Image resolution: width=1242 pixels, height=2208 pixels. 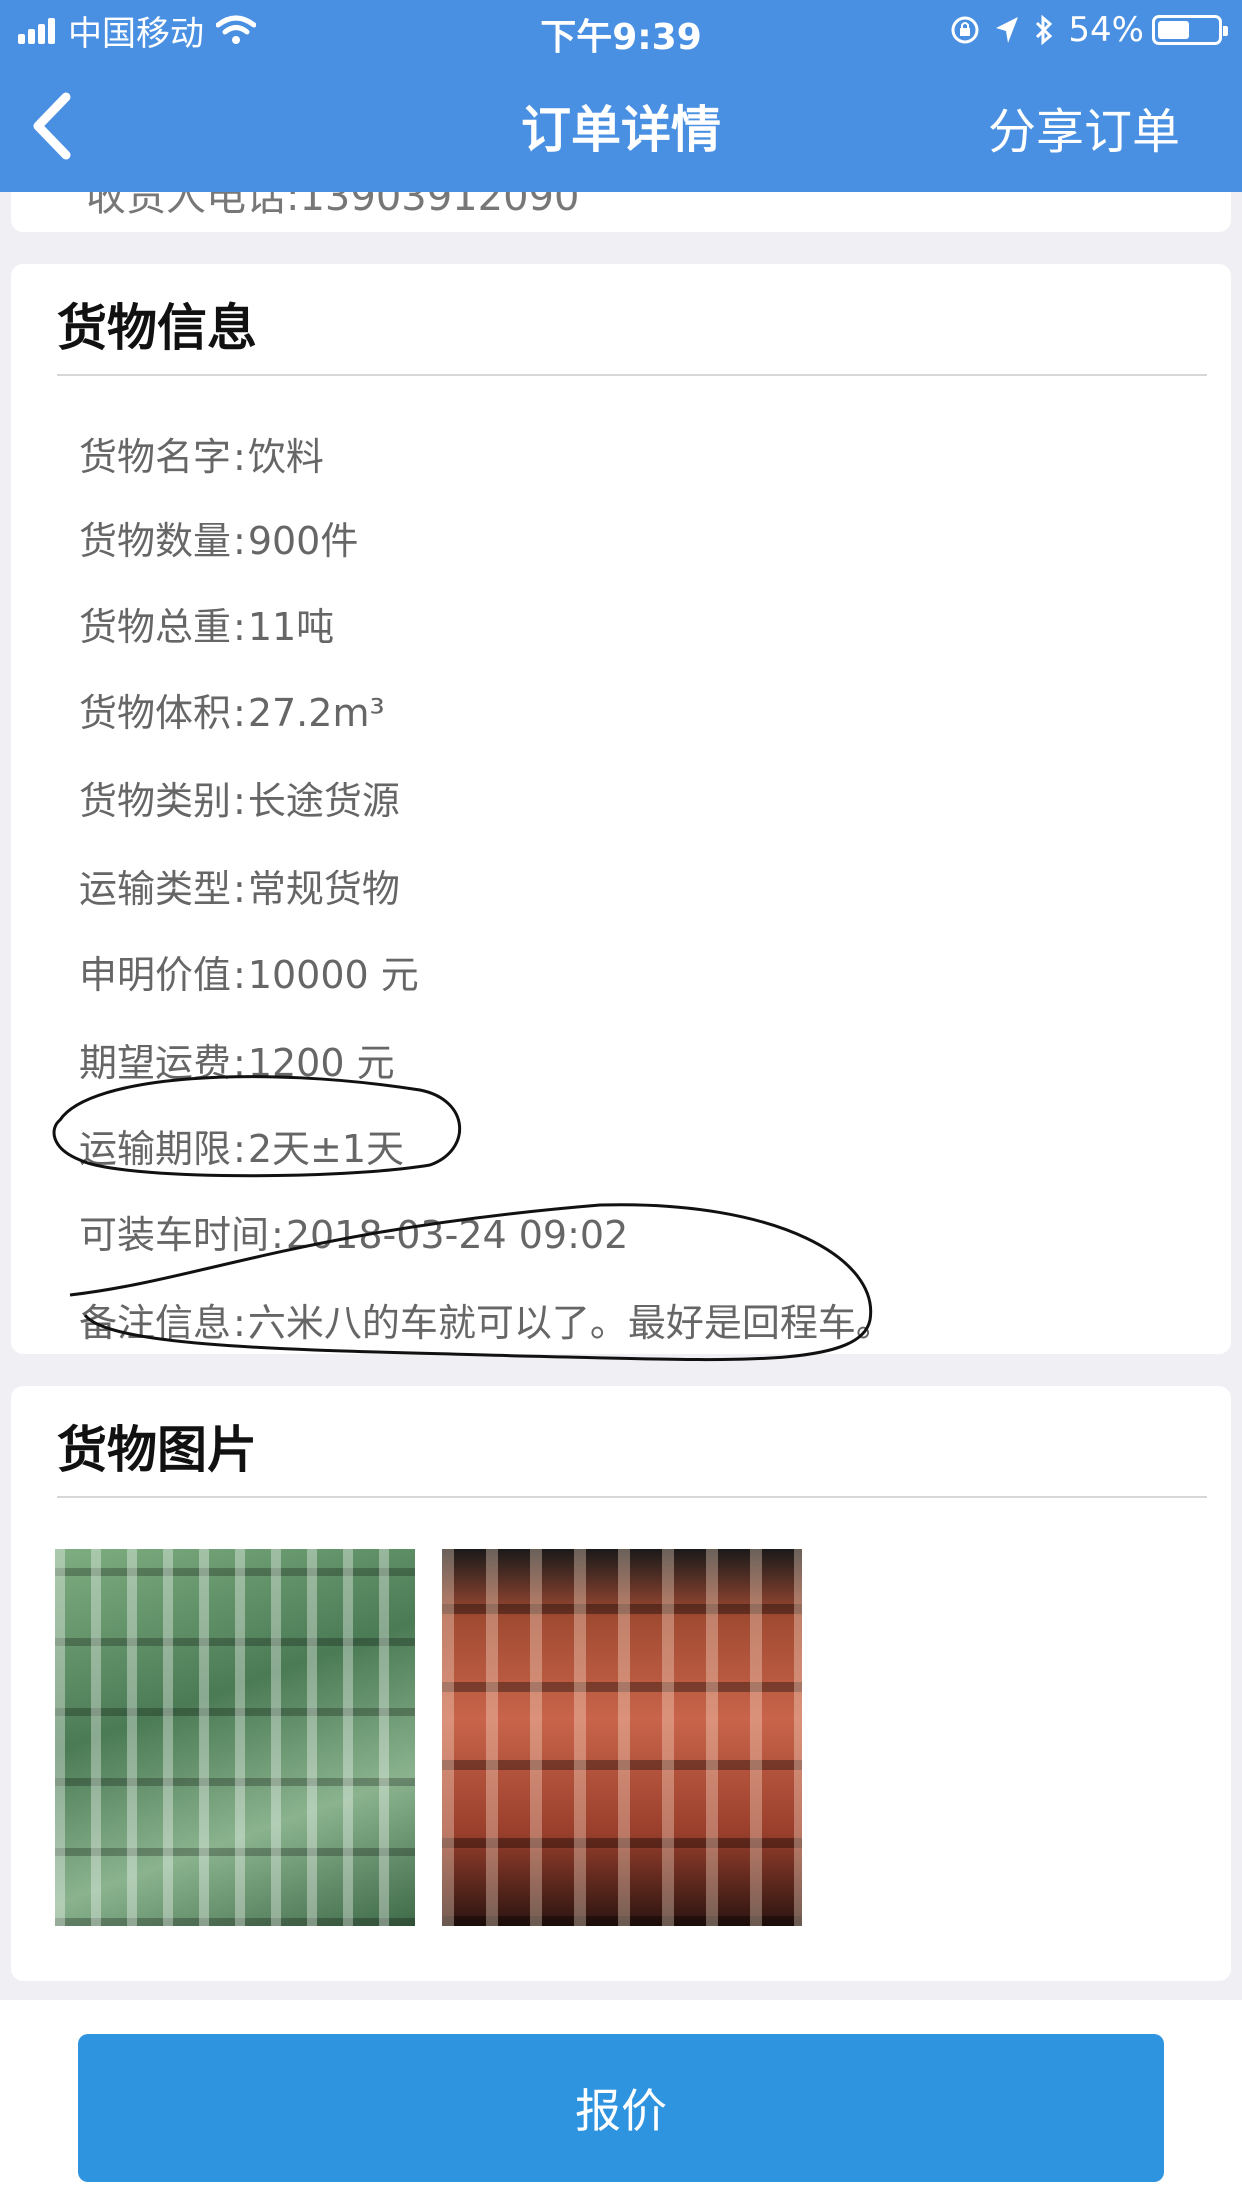 What do you see at coordinates (354, 1235) in the screenshot?
I see `info-row-loading-time: 可装车时间:2018-03-24 09:02` at bounding box center [354, 1235].